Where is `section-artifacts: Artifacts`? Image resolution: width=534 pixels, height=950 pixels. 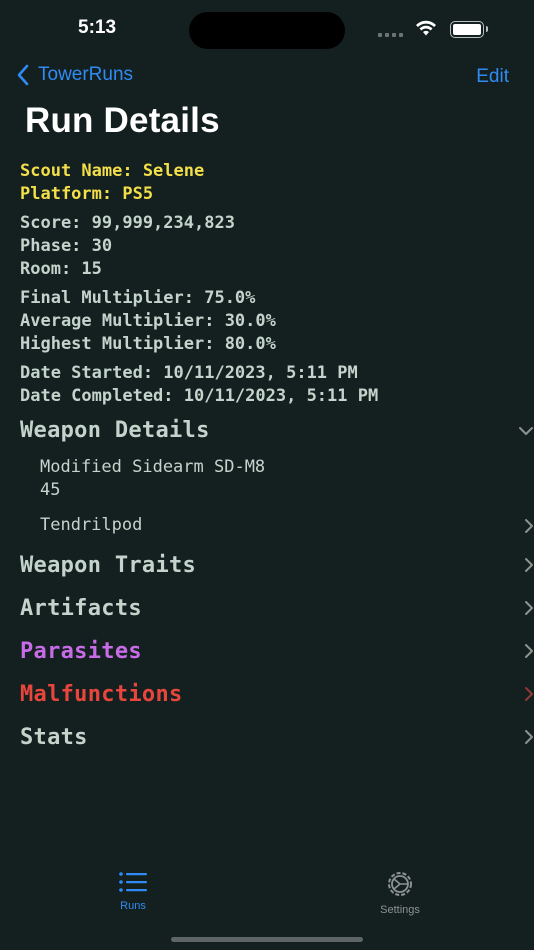 section-artifacts: Artifacts is located at coordinates (277, 608).